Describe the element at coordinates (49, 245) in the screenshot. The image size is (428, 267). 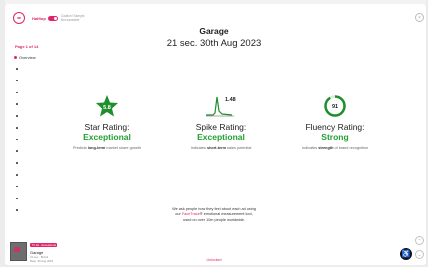
I see `ad-rating-badge: Exceptional` at that location.